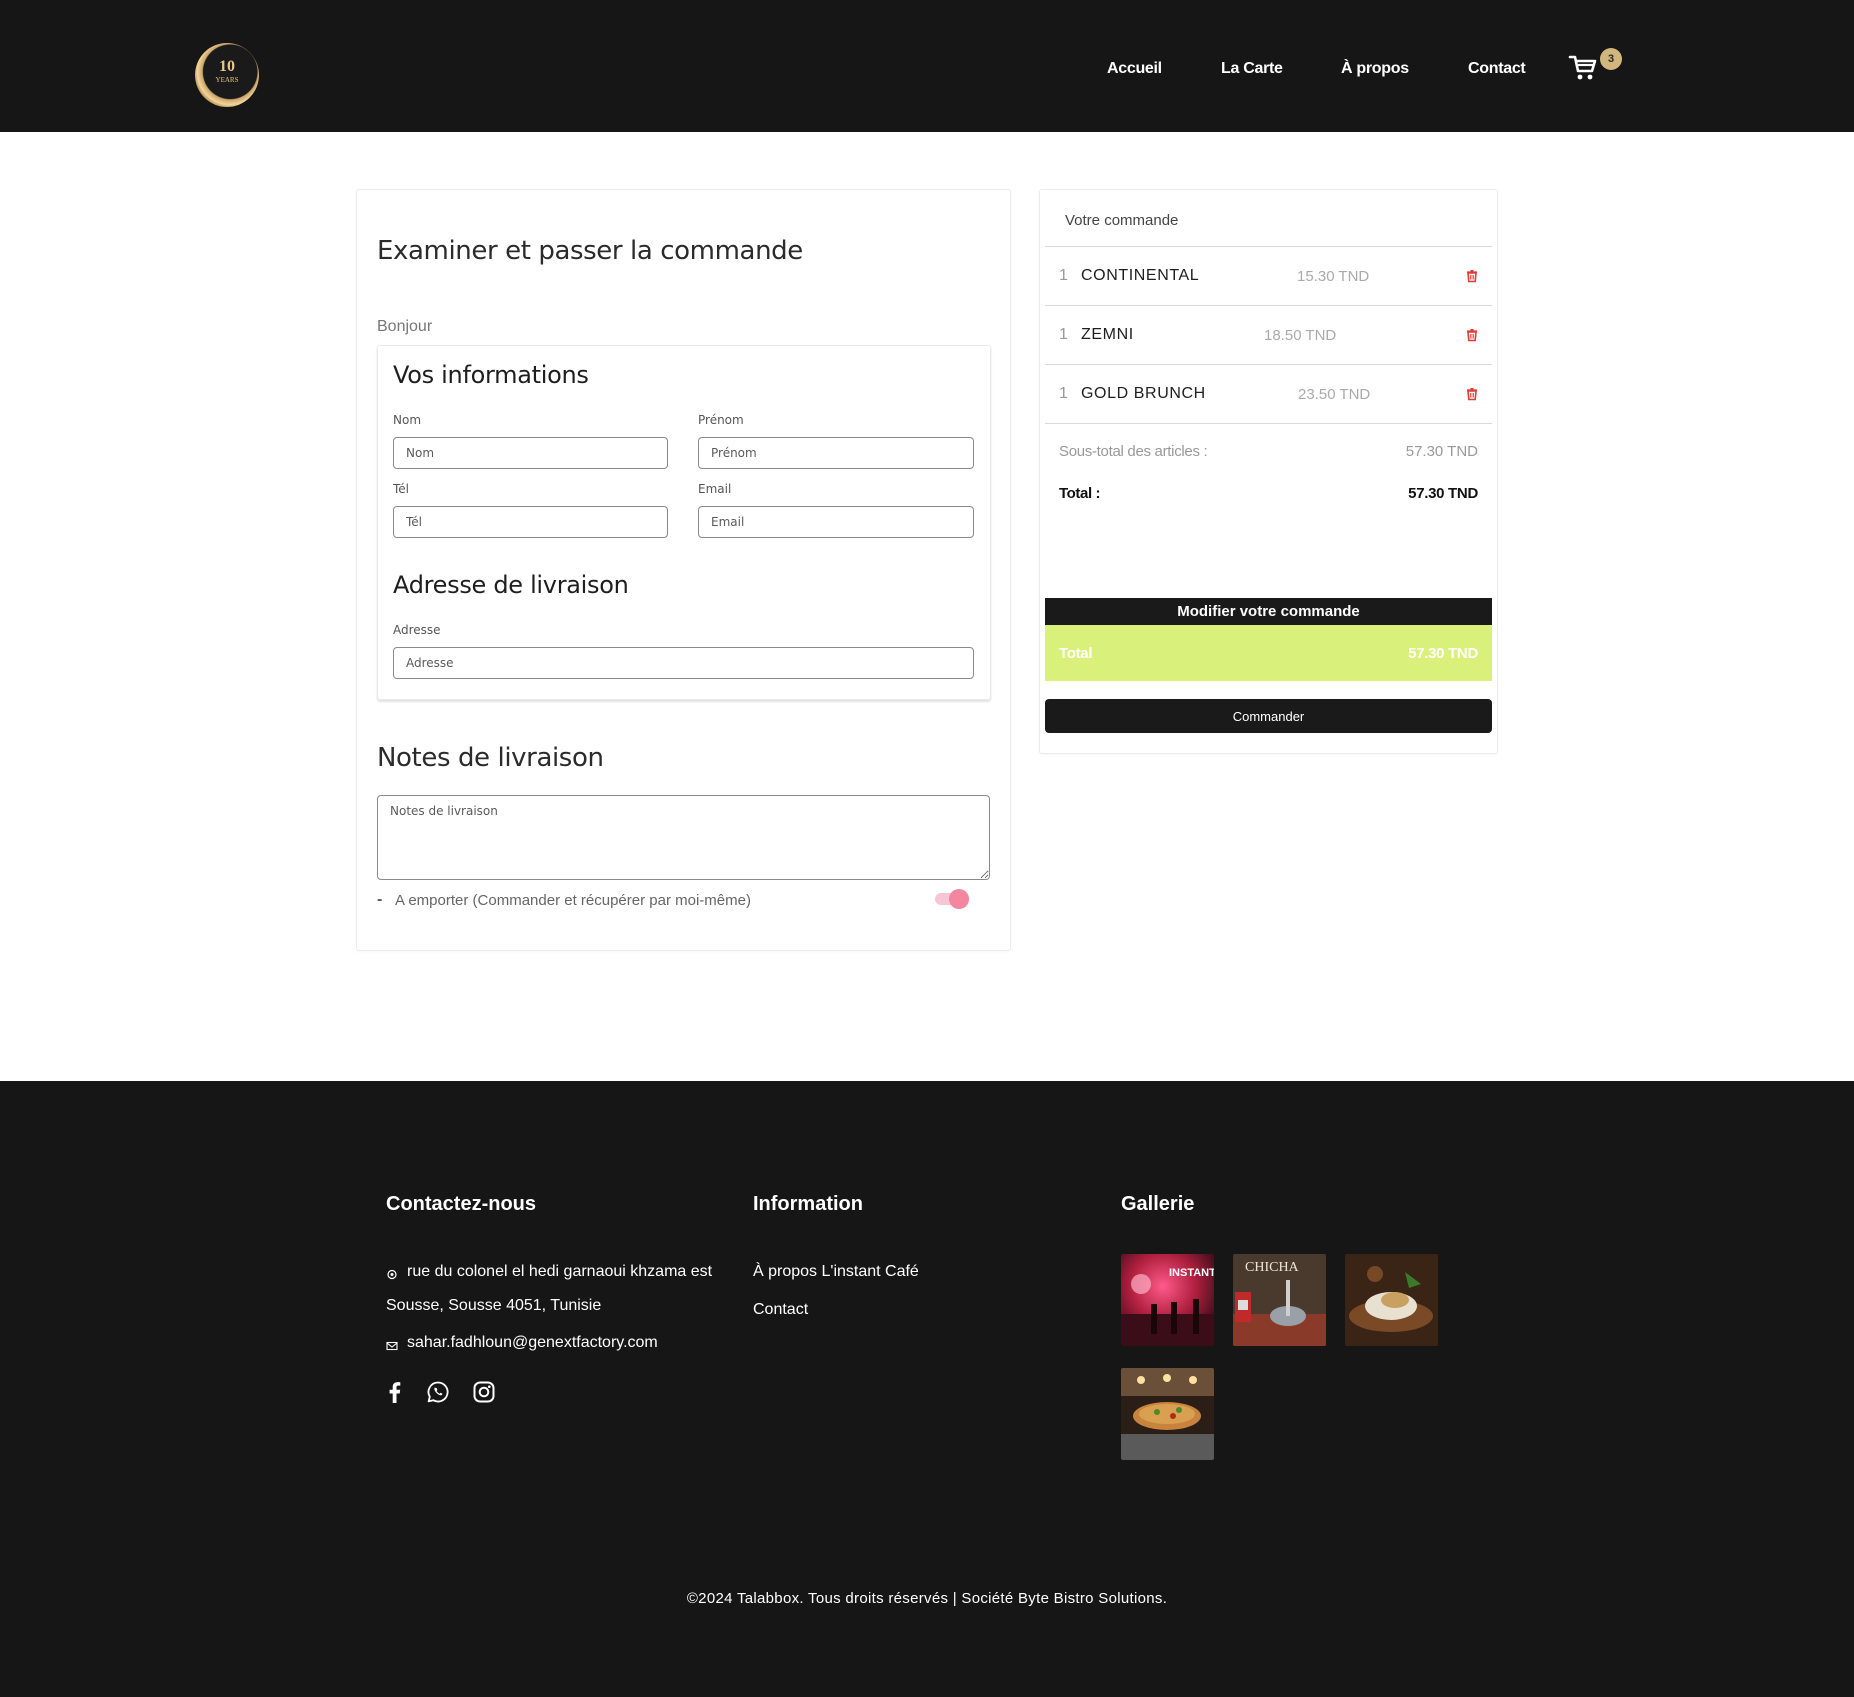 The image size is (1854, 1697). I want to click on gallery-image-1: INSTANT, so click(1167, 1300).